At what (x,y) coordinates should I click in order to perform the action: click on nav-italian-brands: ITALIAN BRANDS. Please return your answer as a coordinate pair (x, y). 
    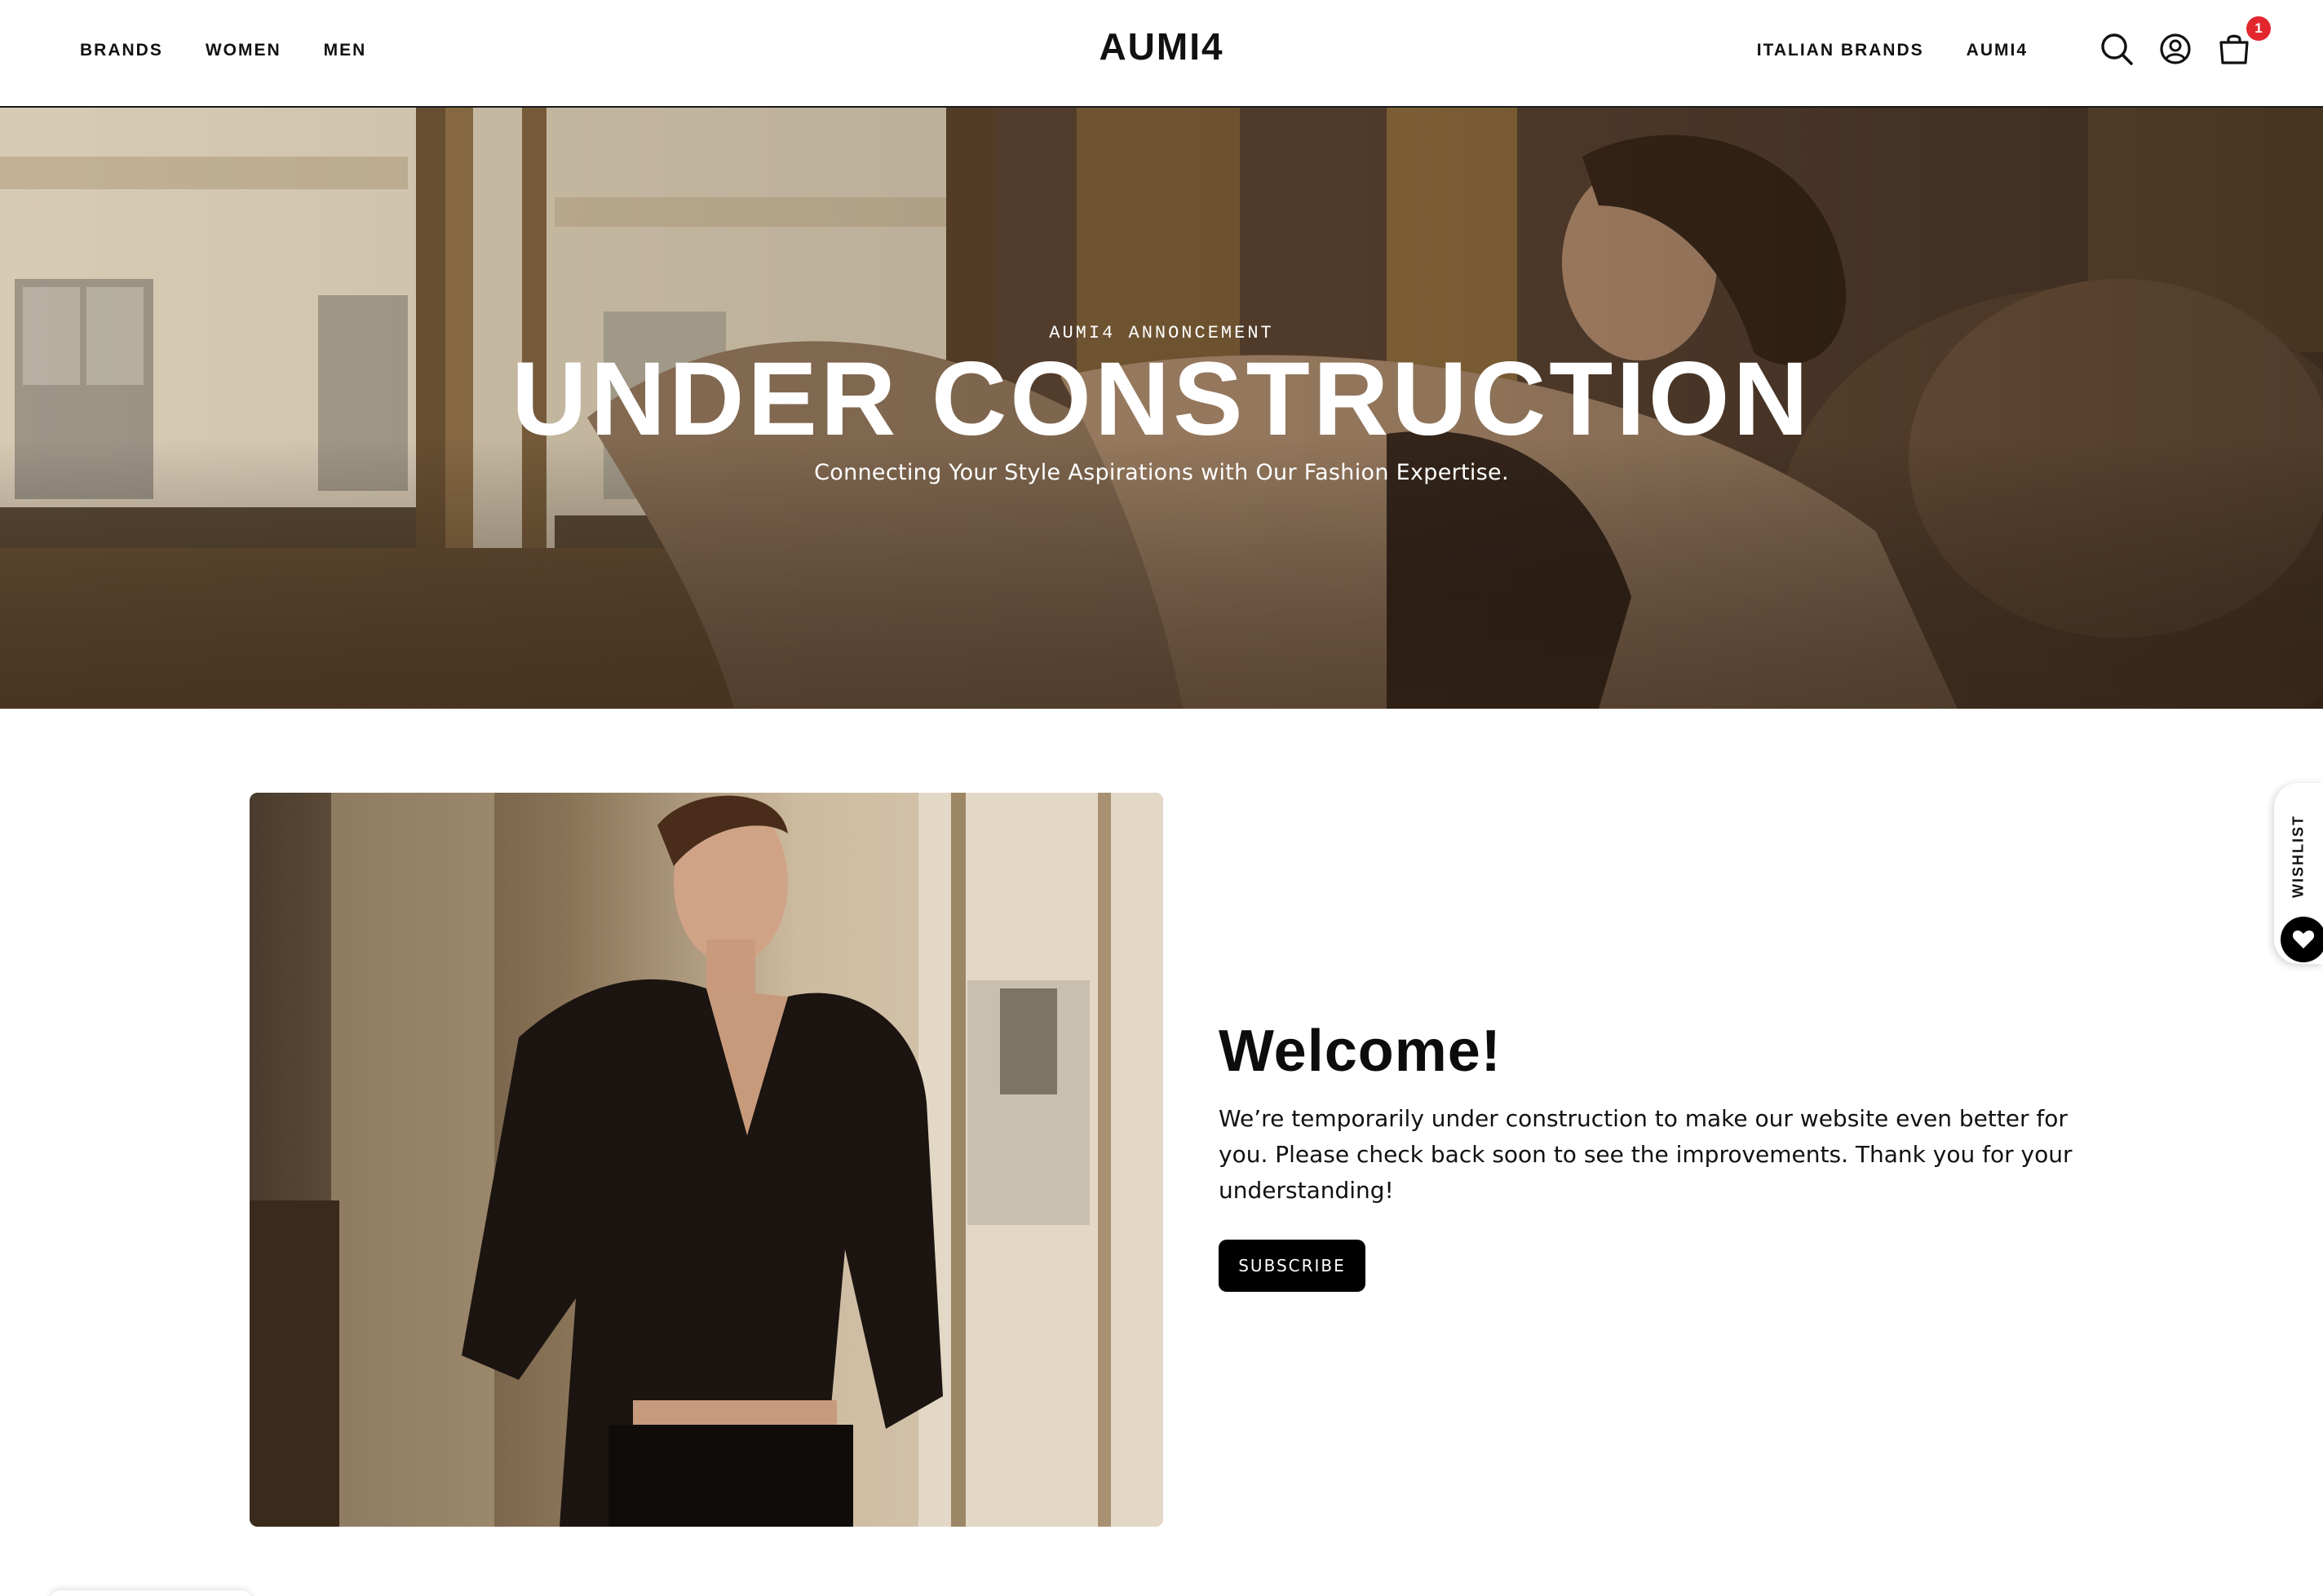
    Looking at the image, I should click on (1841, 50).